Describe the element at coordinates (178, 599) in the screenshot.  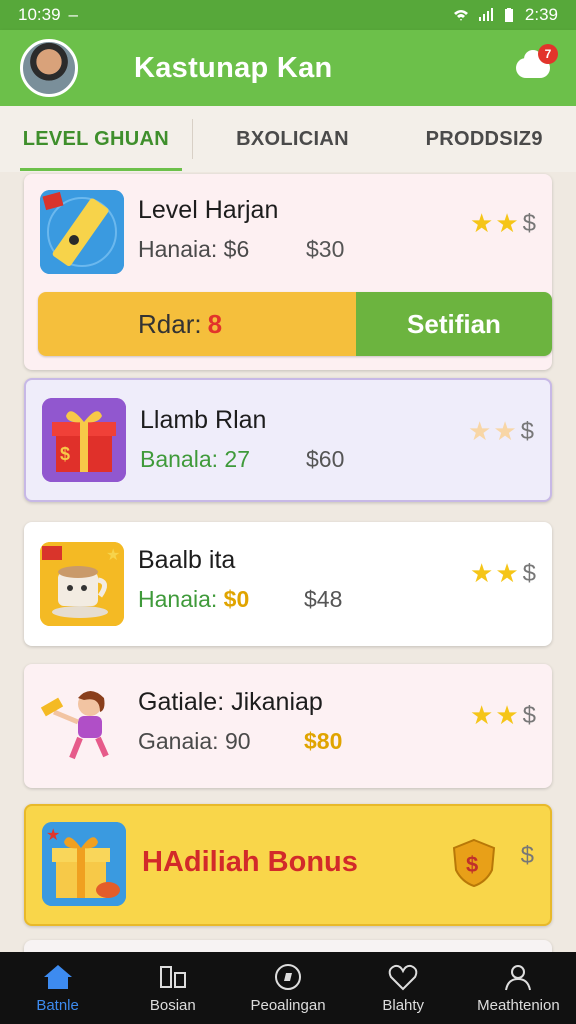
I see `card-subtitle-label: Hanaia:` at that location.